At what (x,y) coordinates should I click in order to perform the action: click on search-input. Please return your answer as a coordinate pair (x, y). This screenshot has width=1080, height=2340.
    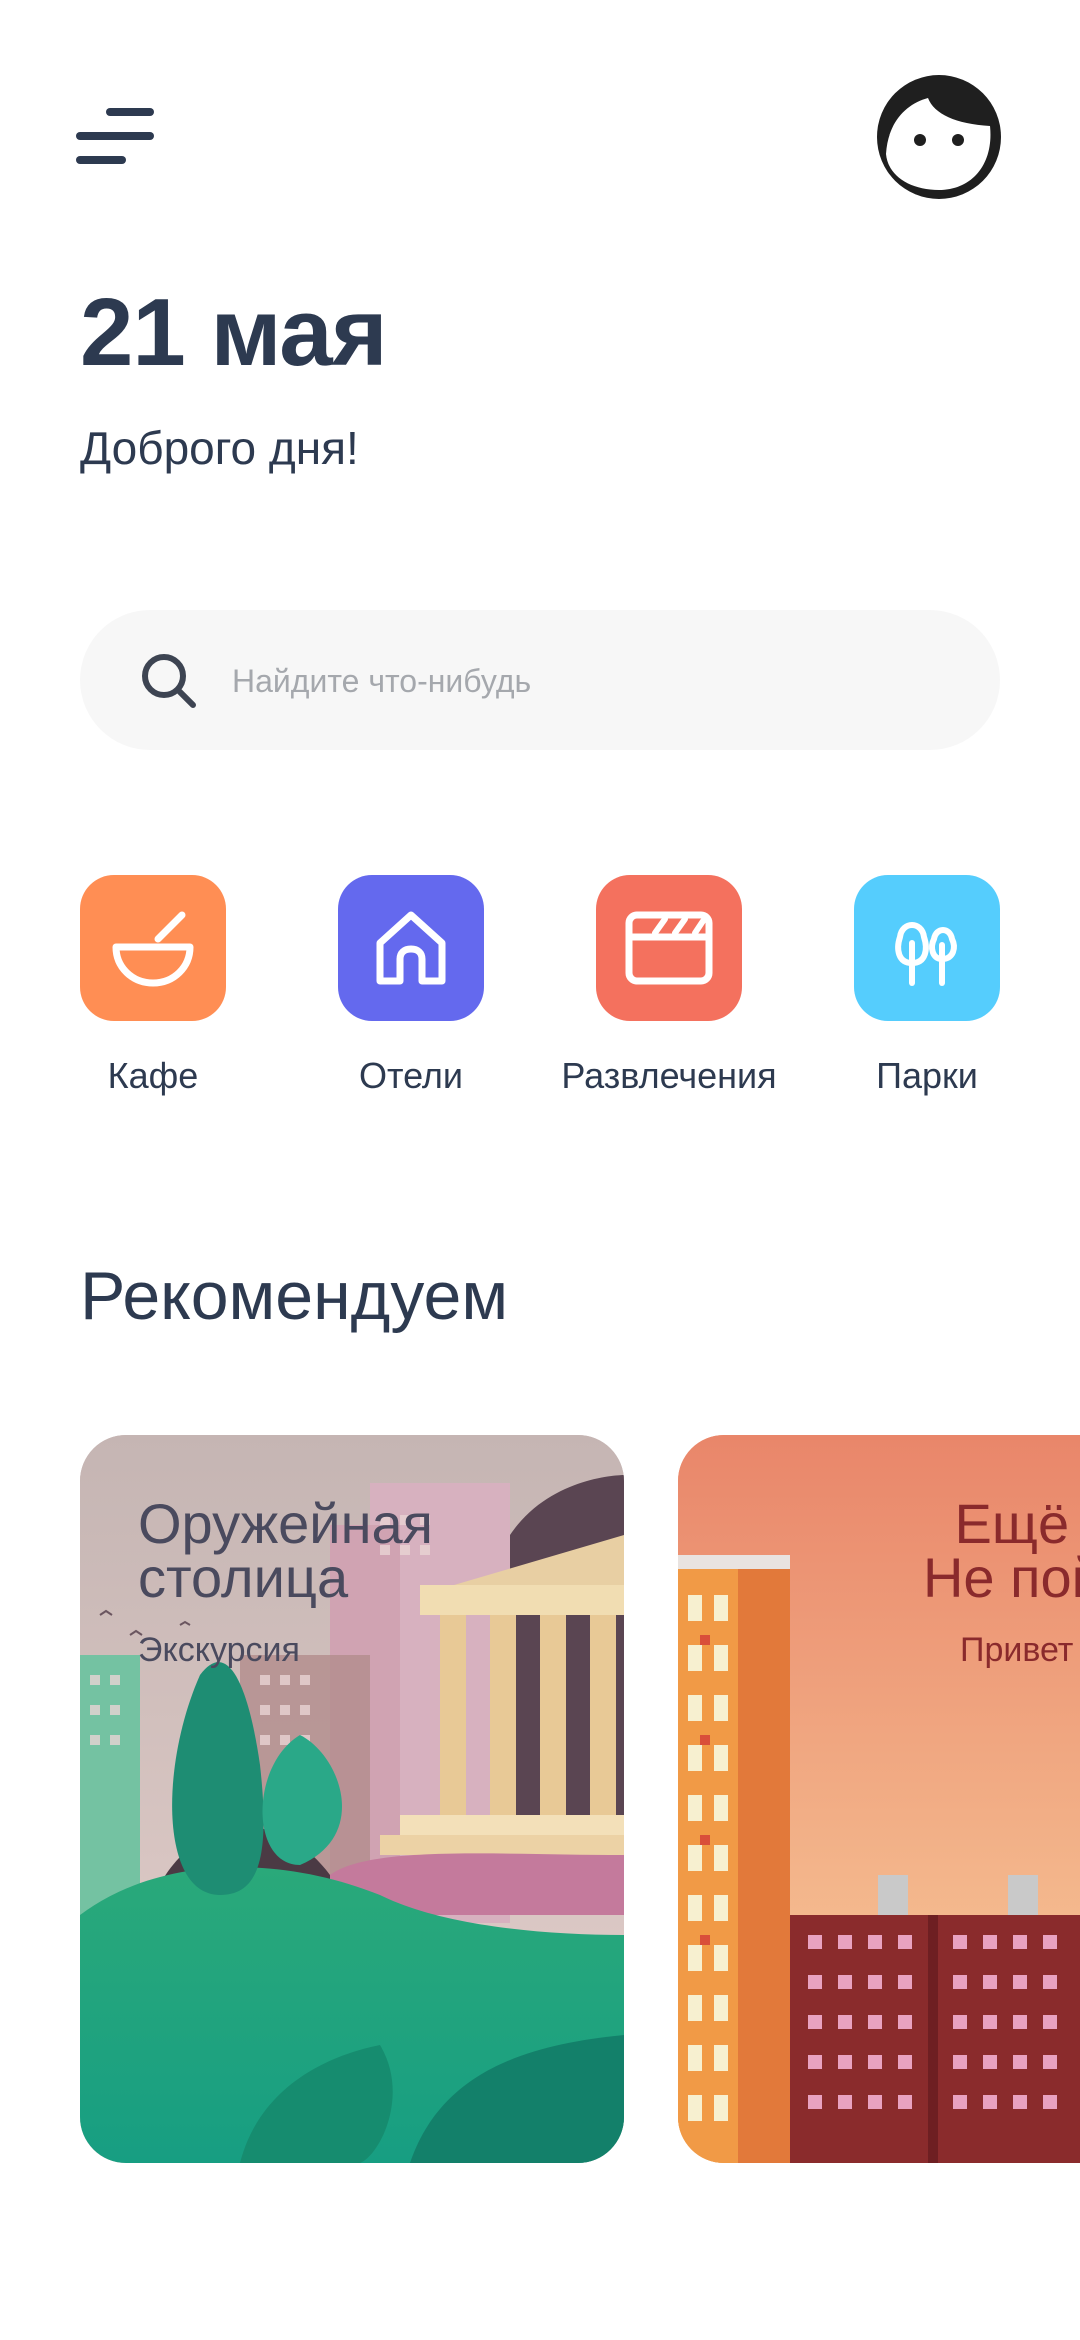
    Looking at the image, I should click on (592, 681).